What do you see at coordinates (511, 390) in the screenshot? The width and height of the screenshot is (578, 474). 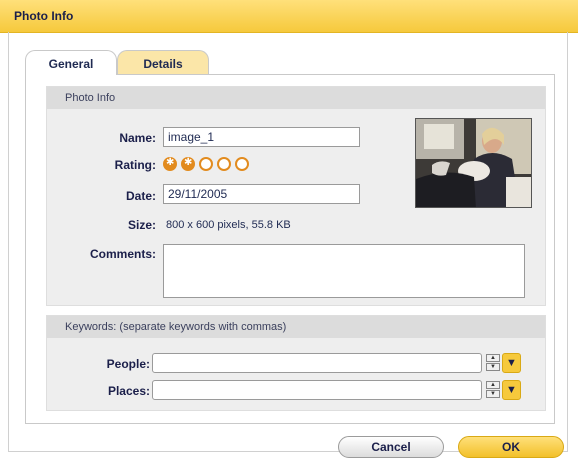 I see `places-dropdown-button: ▼` at bounding box center [511, 390].